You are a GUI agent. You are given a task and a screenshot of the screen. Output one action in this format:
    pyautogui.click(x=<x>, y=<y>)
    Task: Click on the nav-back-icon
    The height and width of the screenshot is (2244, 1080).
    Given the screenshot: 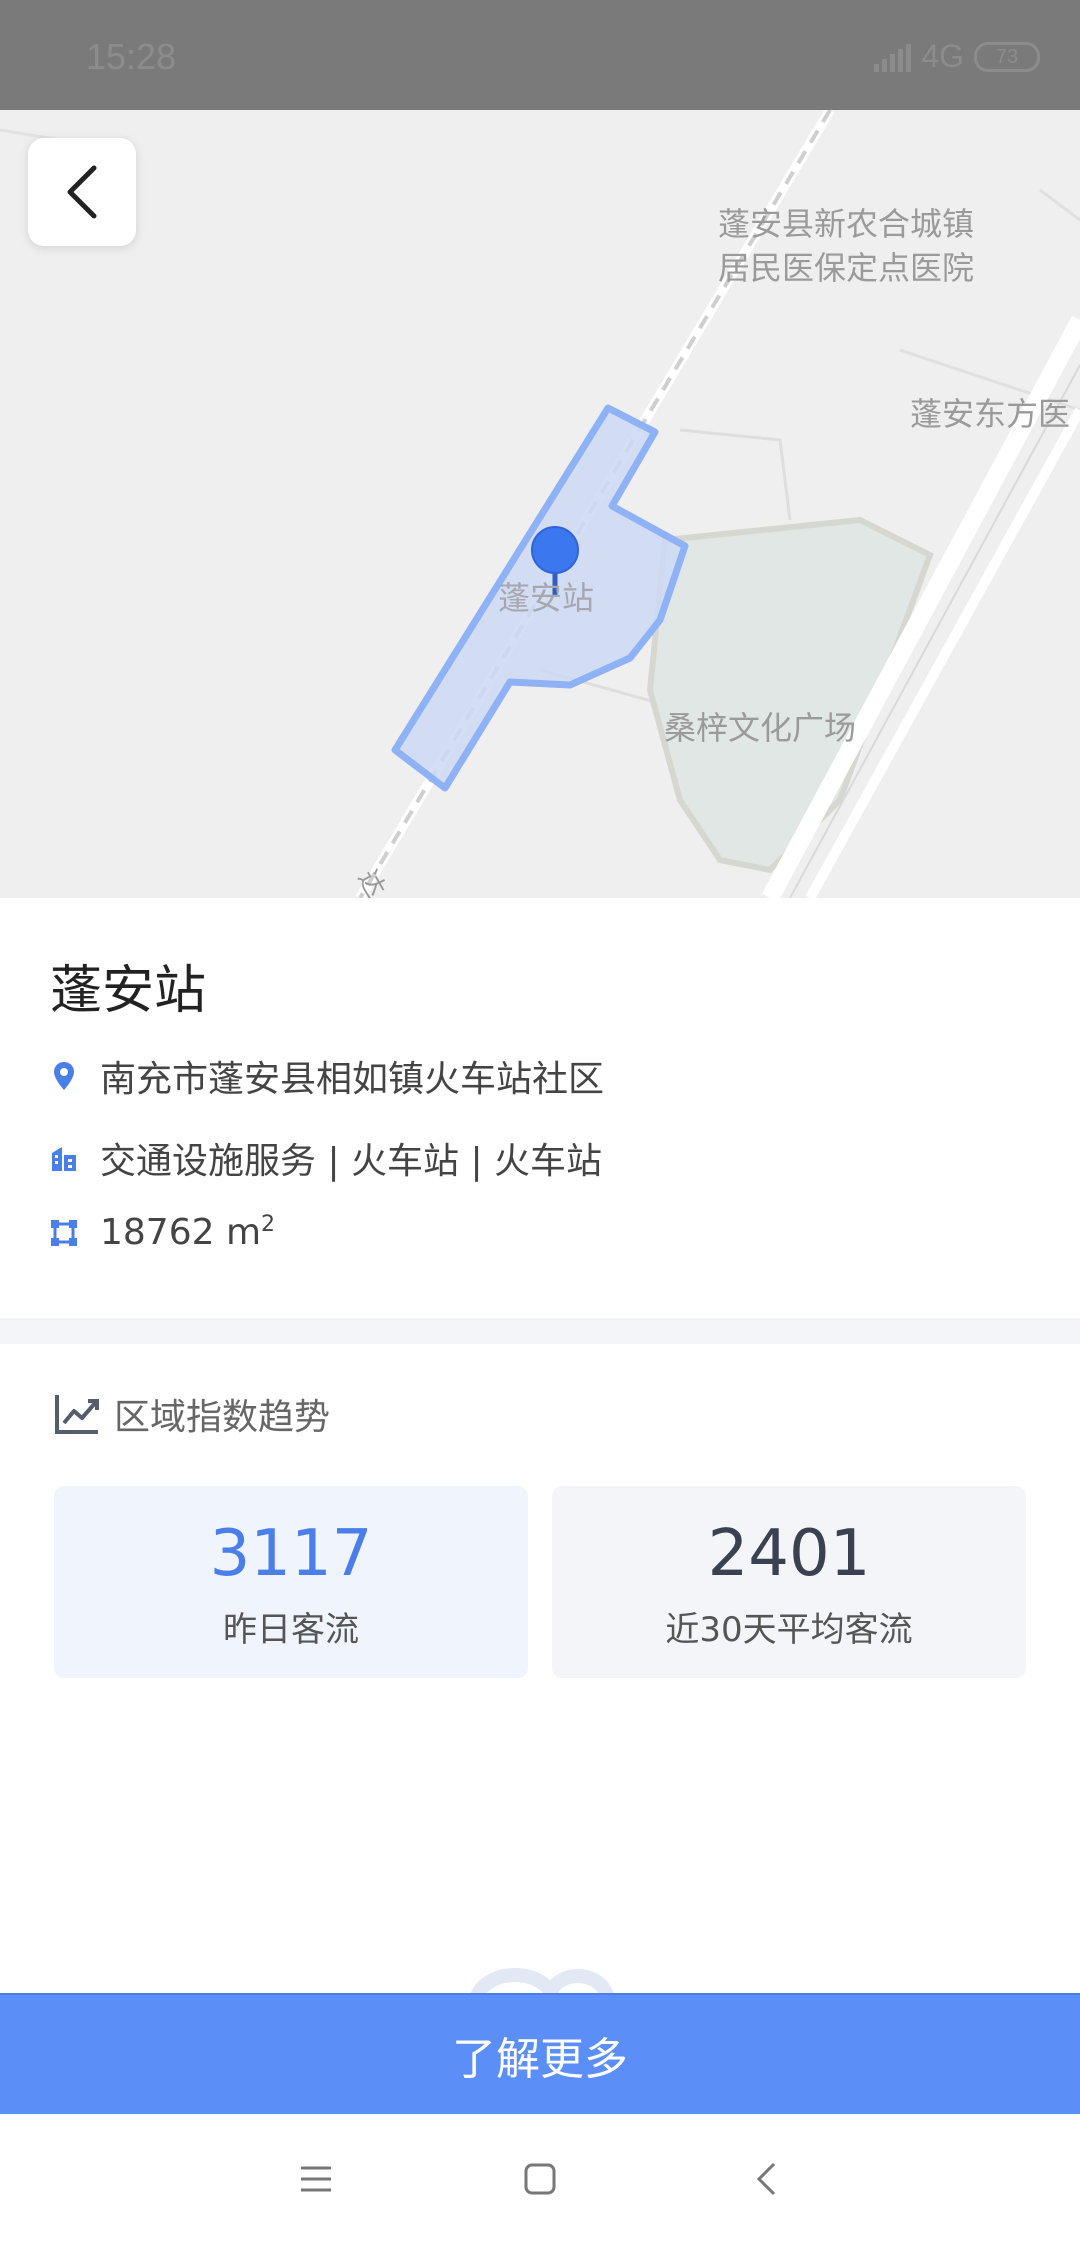 What is the action you would take?
    pyautogui.click(x=766, y=2179)
    